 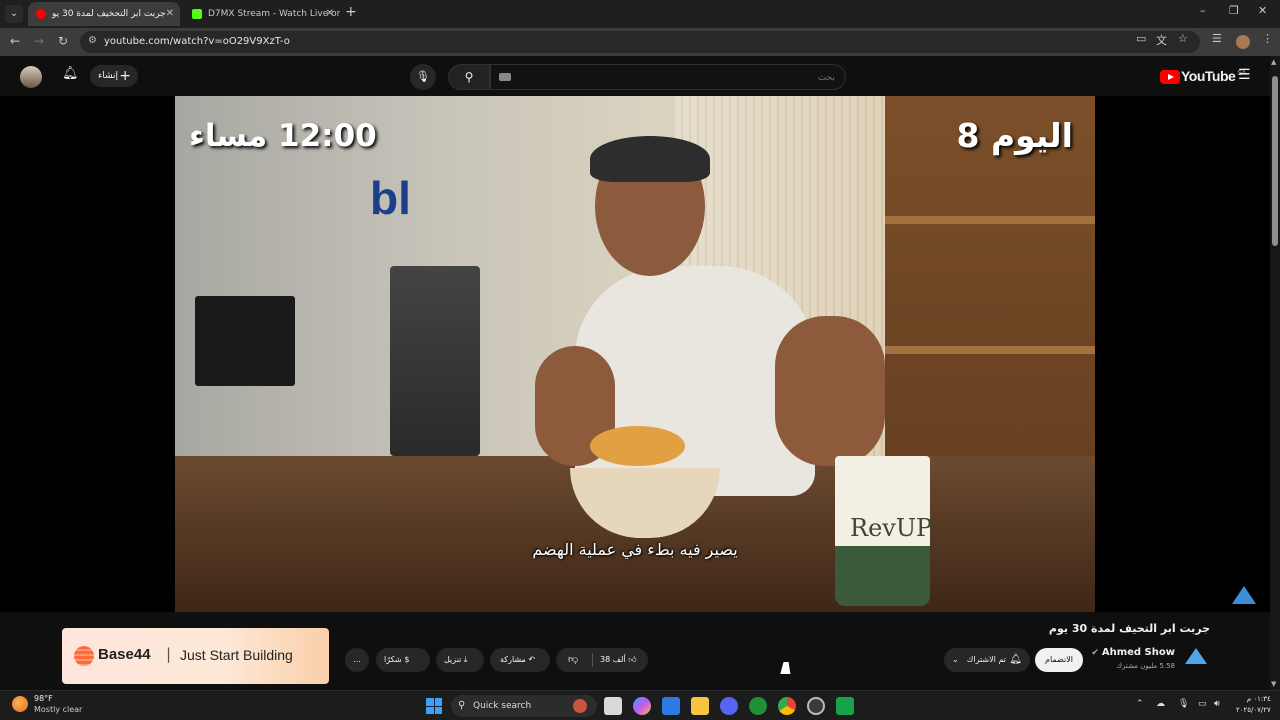 I want to click on taskbar-search: ⚲ Quick search, so click(x=524, y=706).